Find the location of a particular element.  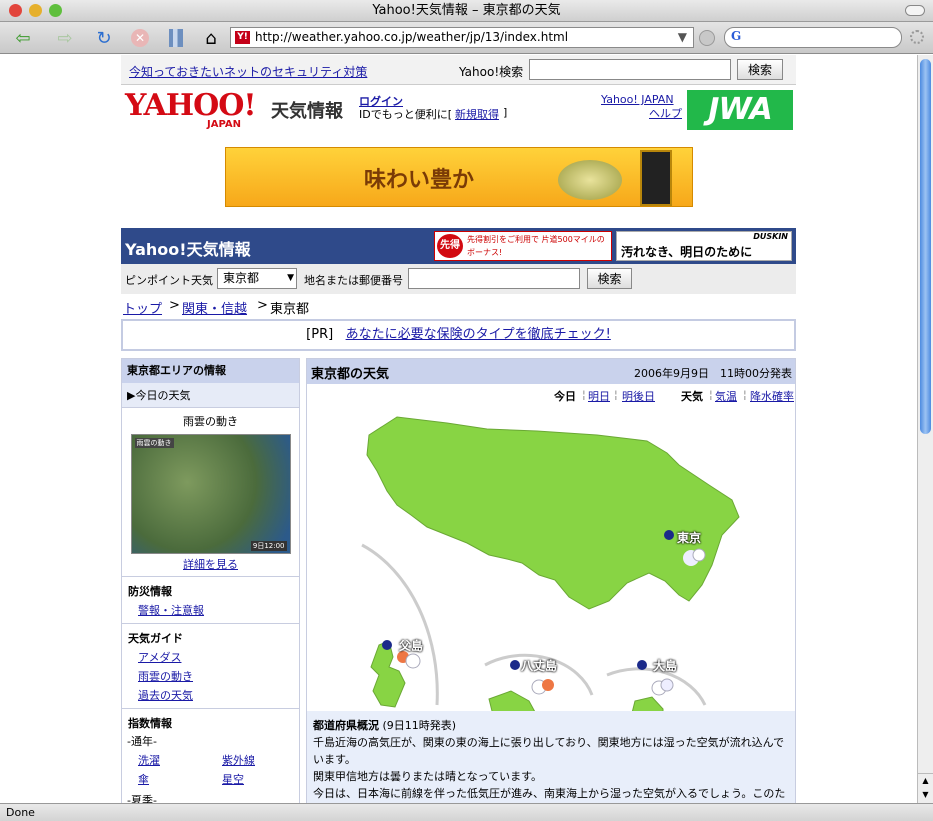

pr-box: [PR] あなたに必要な保険のタイプを徹底チェック! is located at coordinates (458, 335).